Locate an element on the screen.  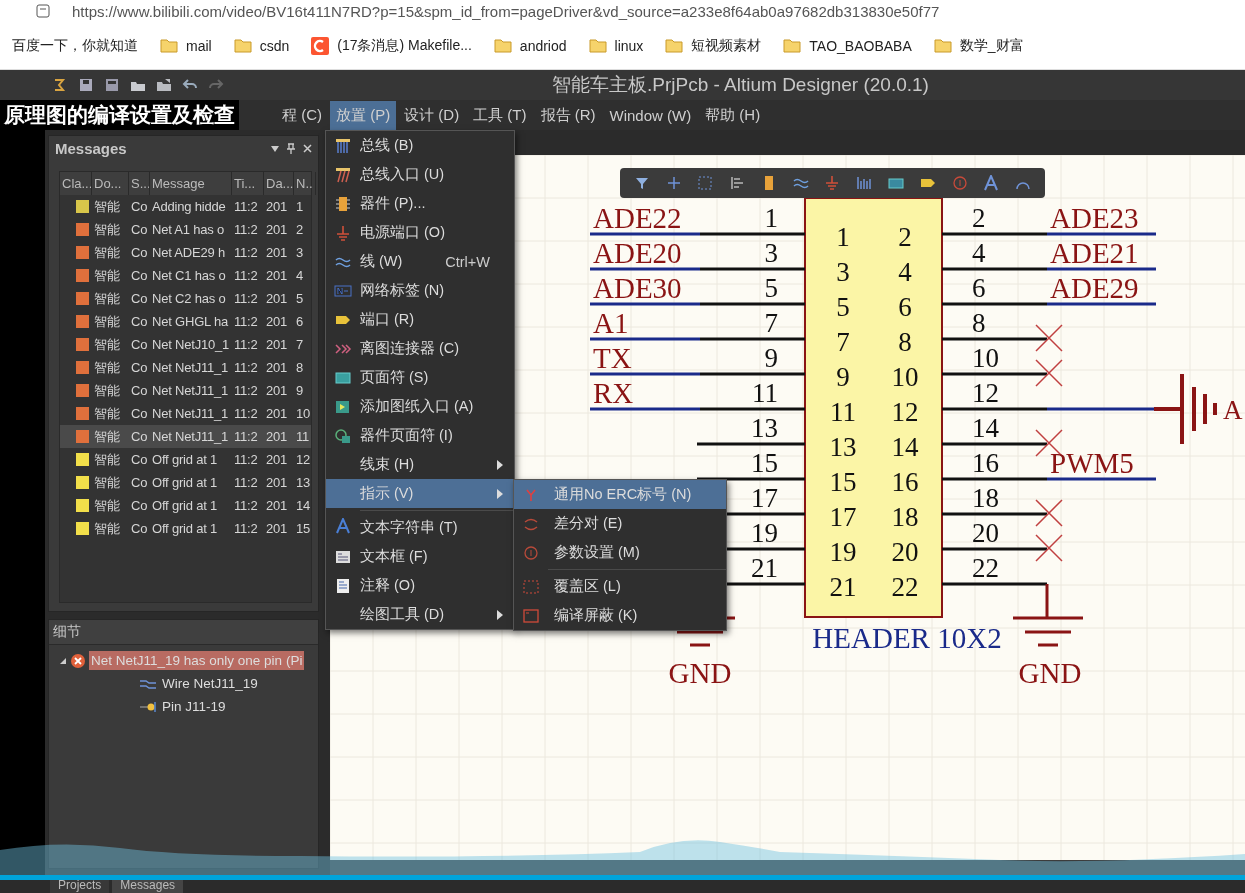
bookmark: 数学_财富 is located at coordinates (978, 45).